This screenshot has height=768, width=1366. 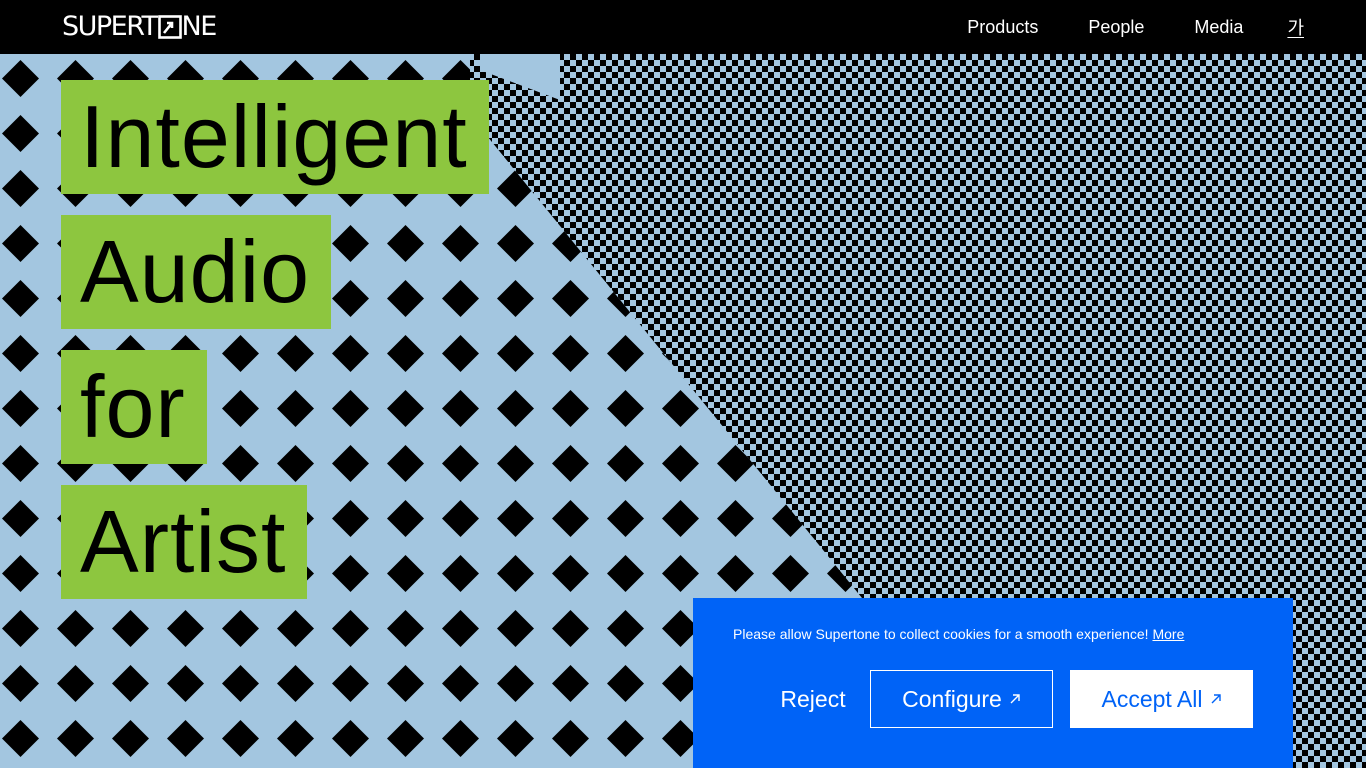 I want to click on accept-all-button: Accept All, so click(x=1161, y=699).